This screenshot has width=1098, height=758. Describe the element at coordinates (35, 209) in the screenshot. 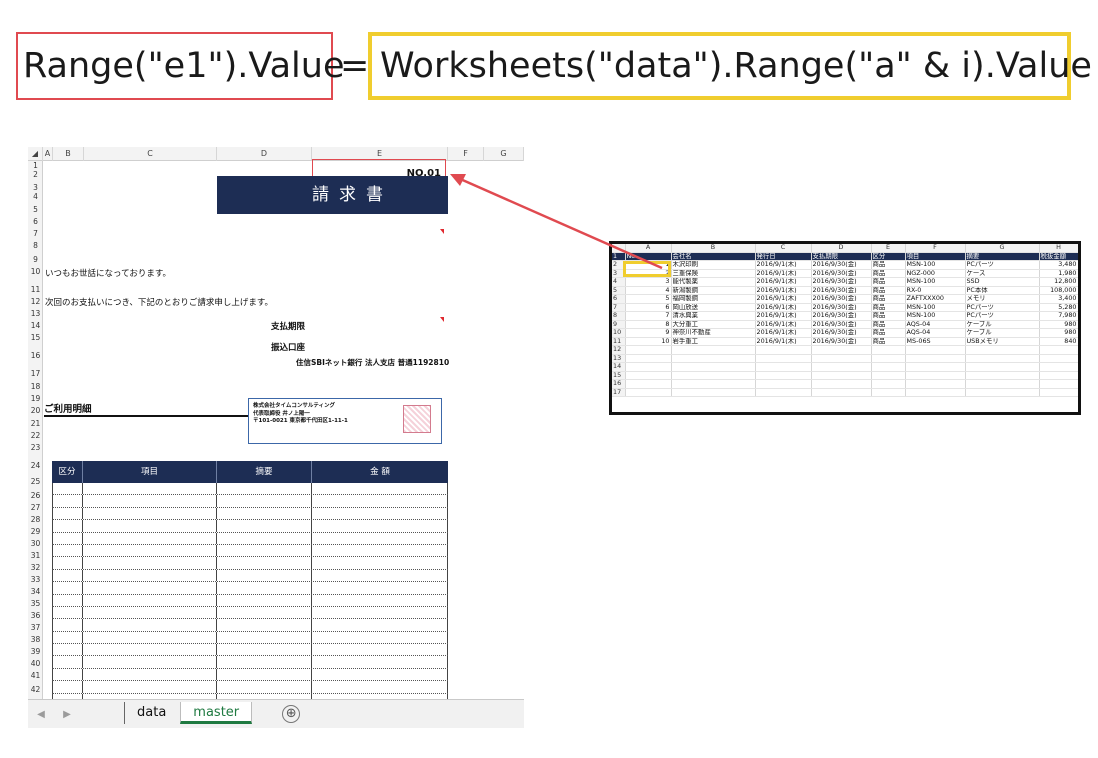

I see `row-header-5: 5` at that location.